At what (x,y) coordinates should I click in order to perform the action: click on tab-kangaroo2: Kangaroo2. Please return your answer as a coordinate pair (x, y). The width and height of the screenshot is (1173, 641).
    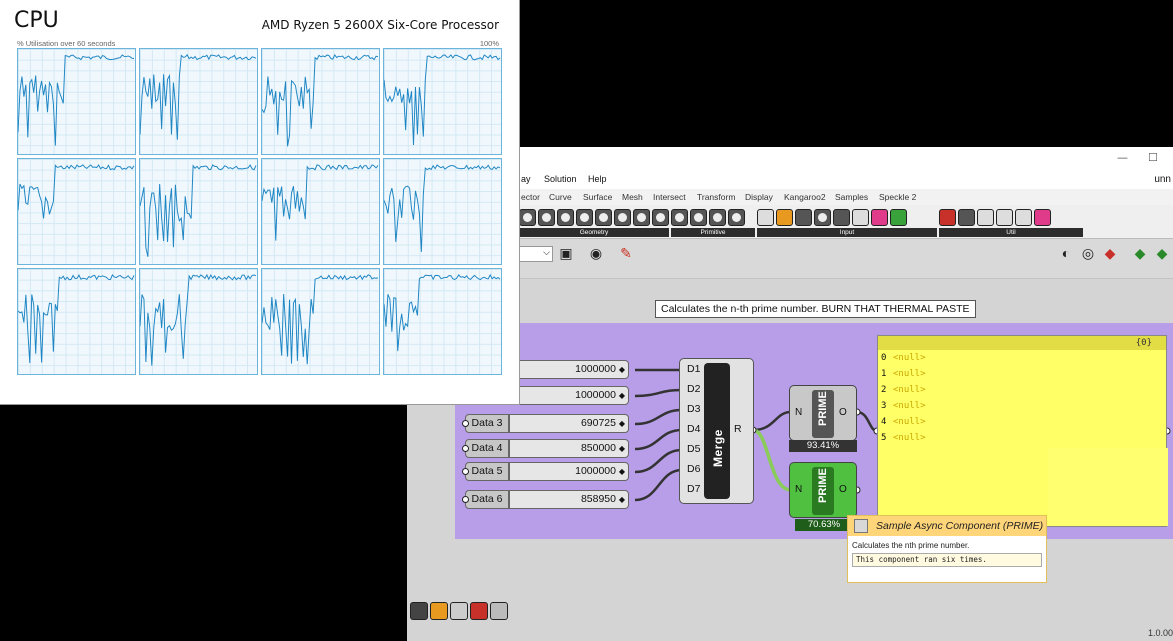
    Looking at the image, I should click on (805, 197).